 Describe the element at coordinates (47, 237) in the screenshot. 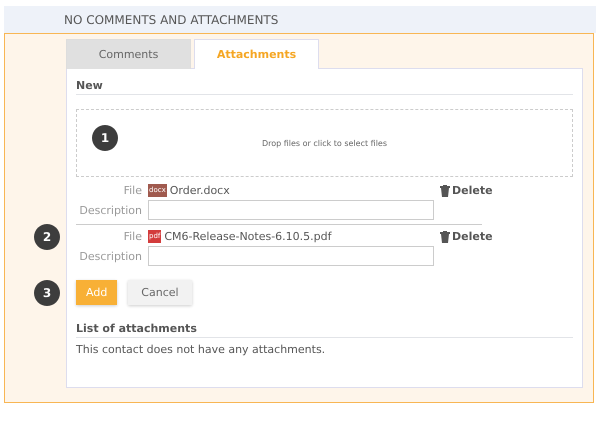

I see `step-badge: 2` at that location.